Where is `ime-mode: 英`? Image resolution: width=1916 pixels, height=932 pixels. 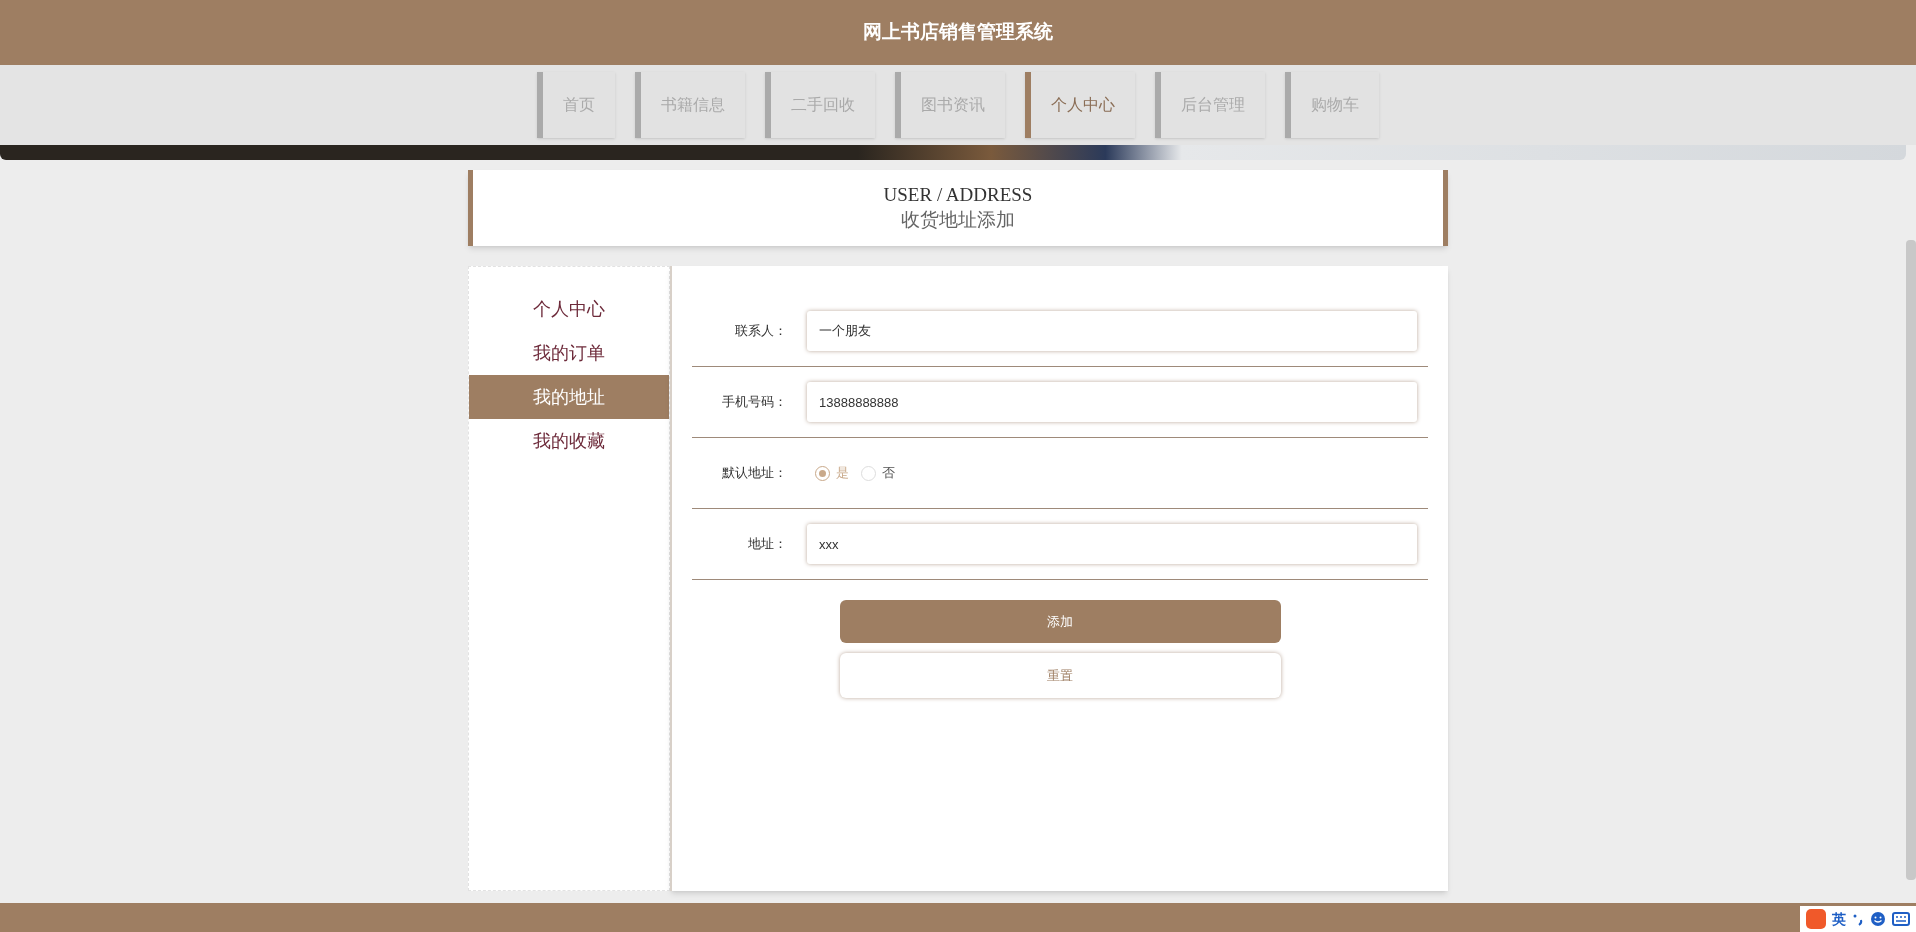
ime-mode: 英 is located at coordinates (1839, 919).